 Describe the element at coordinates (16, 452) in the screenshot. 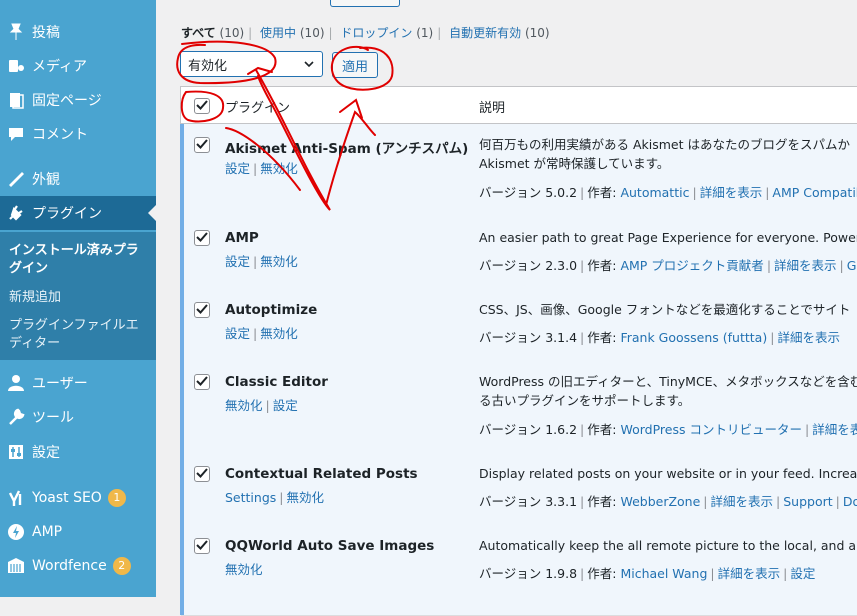

I see `settings-icon` at that location.